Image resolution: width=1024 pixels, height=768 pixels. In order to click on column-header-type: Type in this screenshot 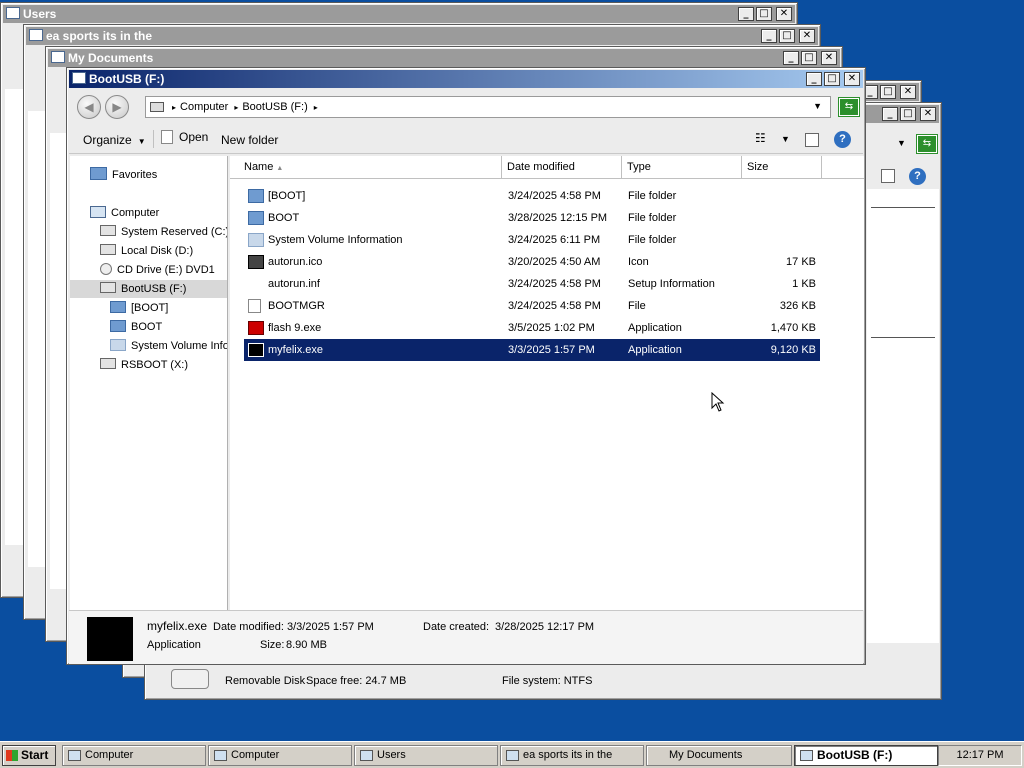, I will do `click(682, 167)`.